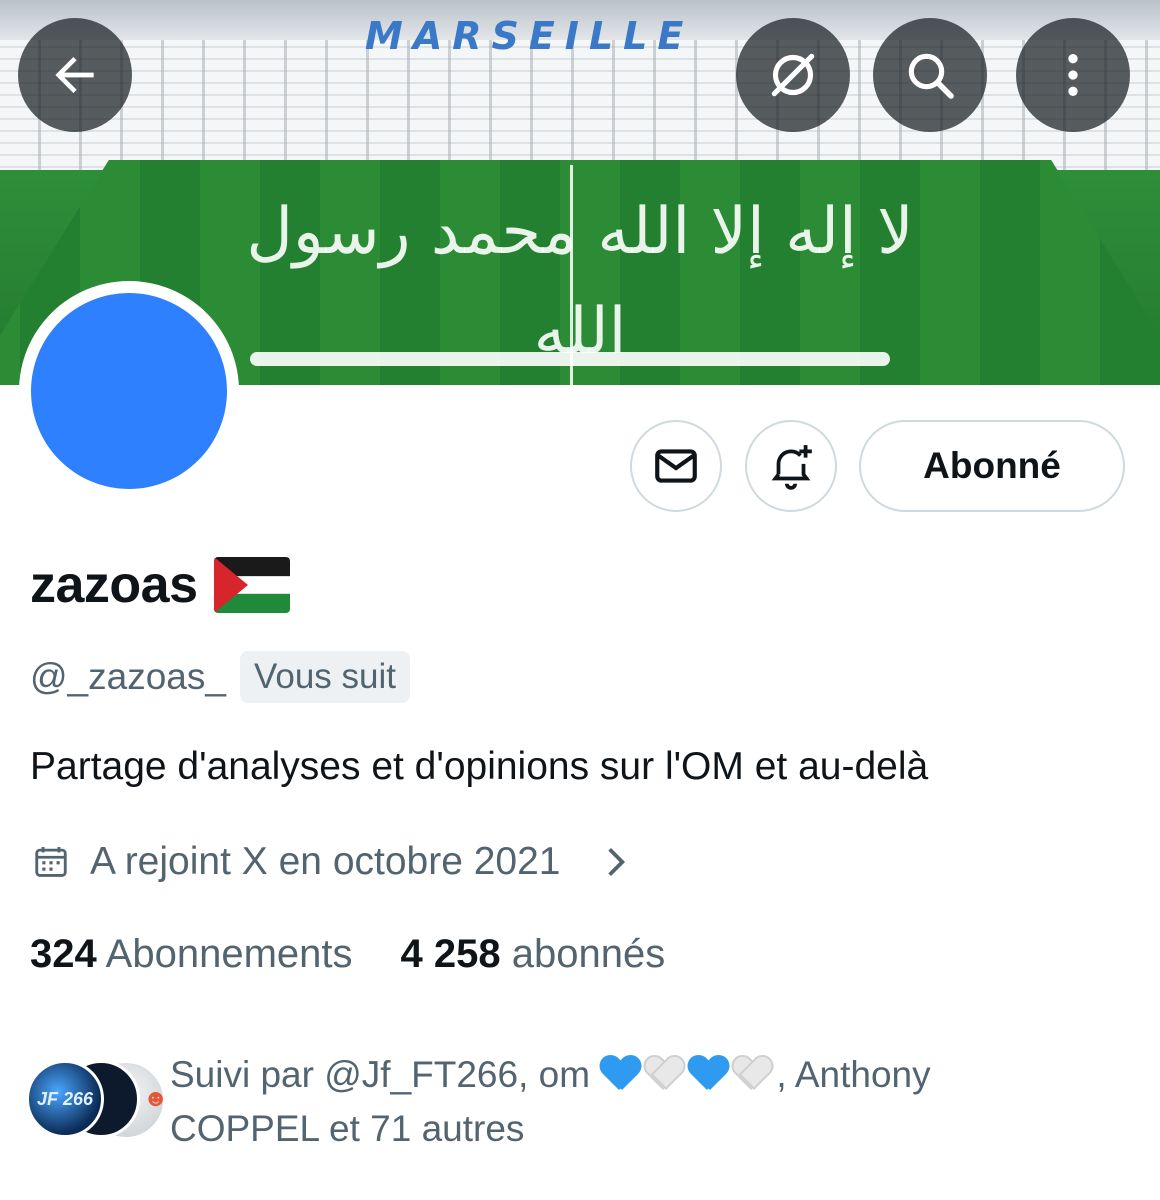 This screenshot has height=1200, width=1160. I want to click on followers-label: abonnés, so click(588, 954).